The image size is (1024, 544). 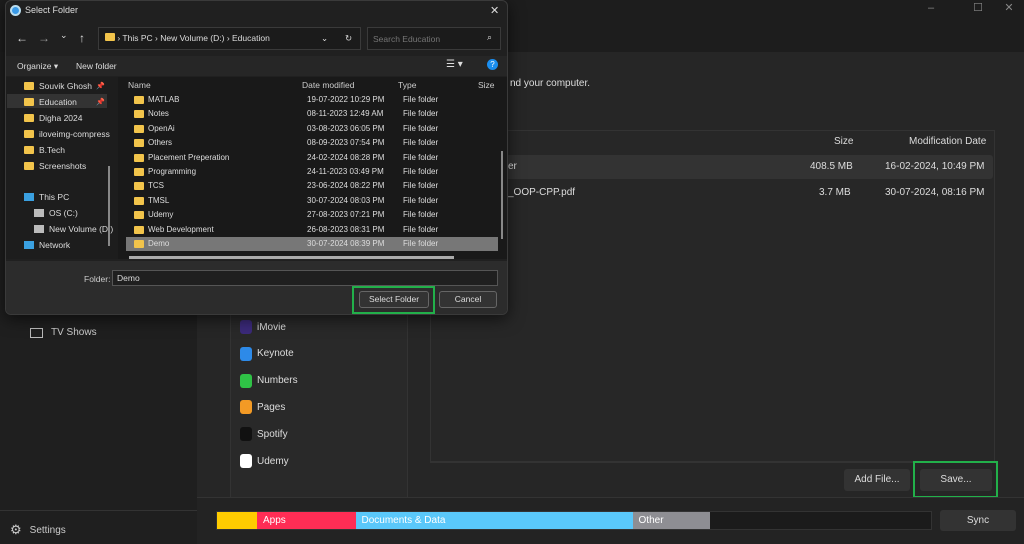 What do you see at coordinates (502, 195) in the screenshot?
I see `vertical-scrollbar` at bounding box center [502, 195].